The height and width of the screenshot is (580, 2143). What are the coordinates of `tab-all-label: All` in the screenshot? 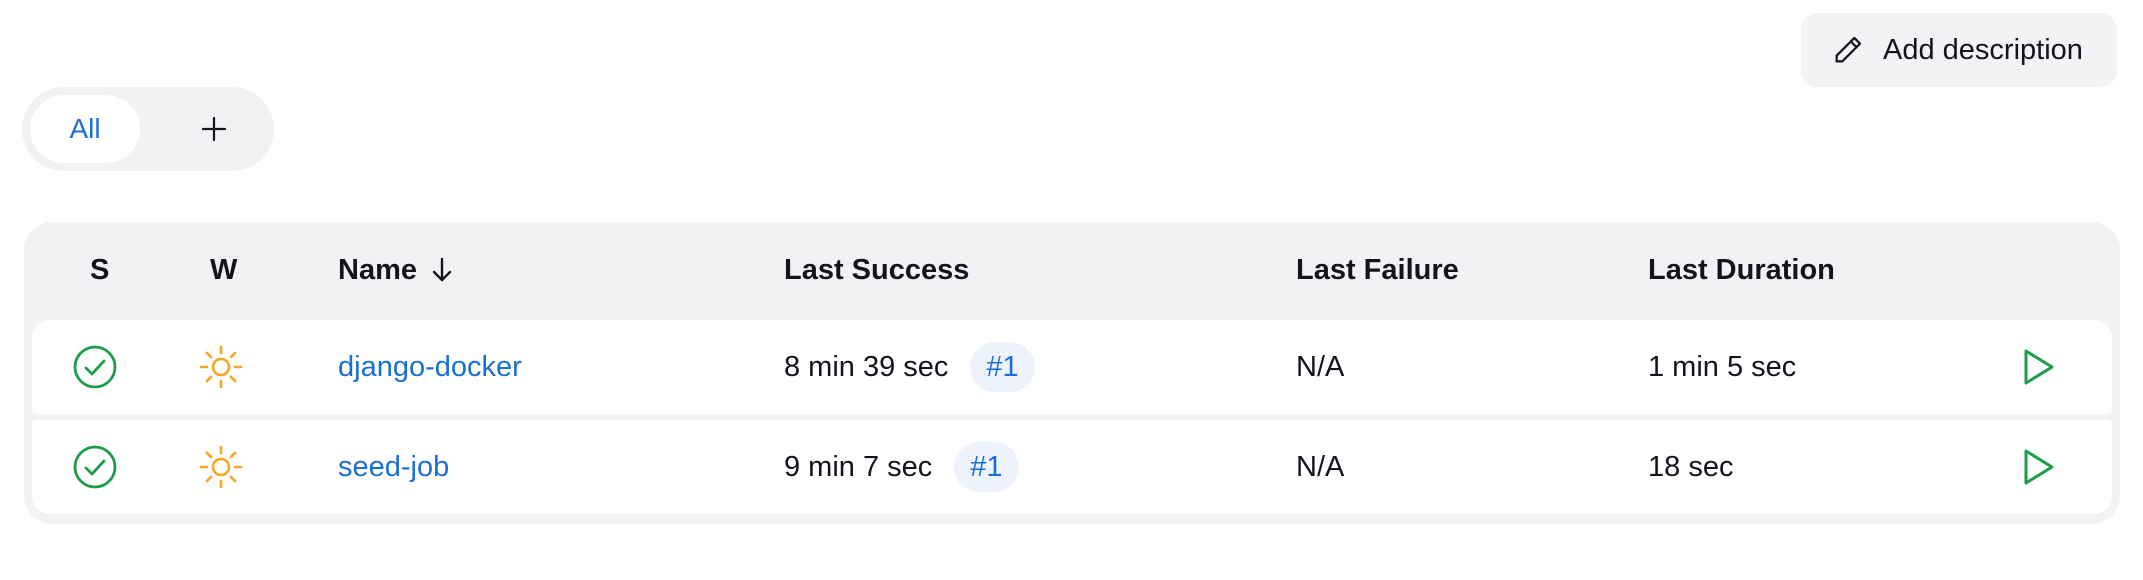 It's located at (85, 128).